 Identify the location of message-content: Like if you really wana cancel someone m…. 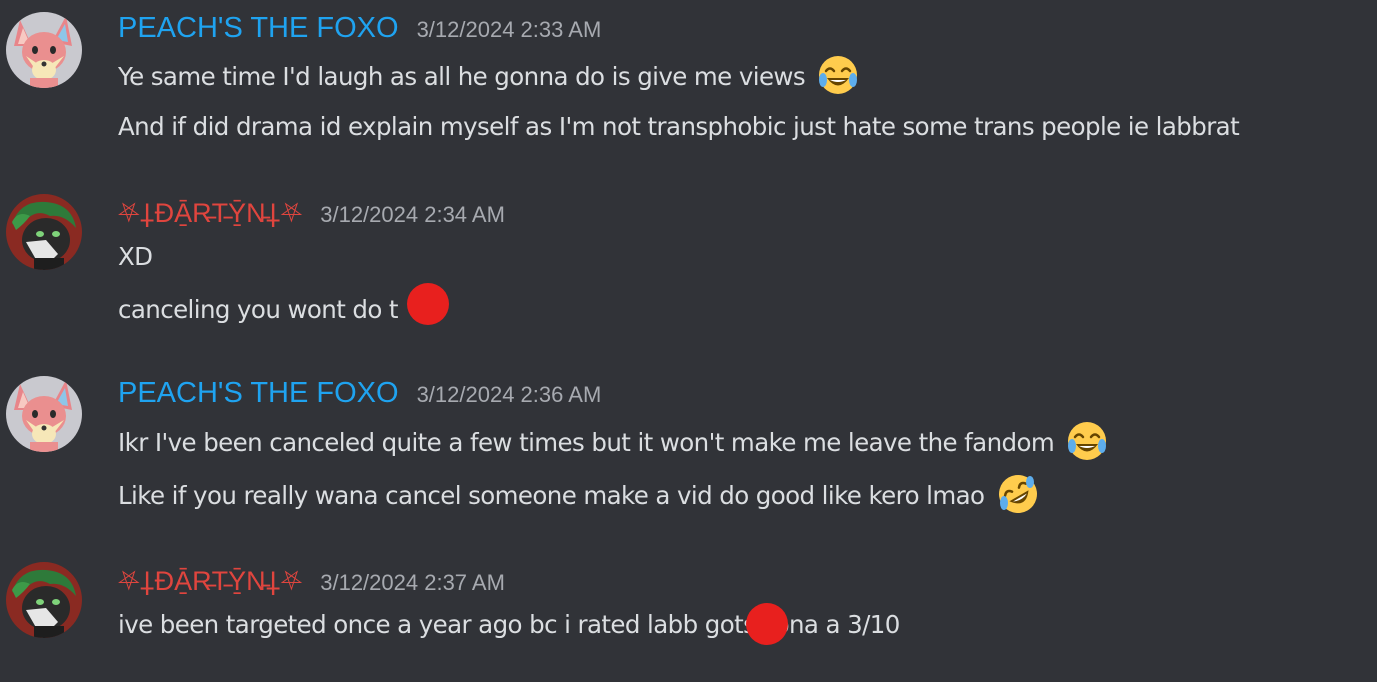
(579, 497).